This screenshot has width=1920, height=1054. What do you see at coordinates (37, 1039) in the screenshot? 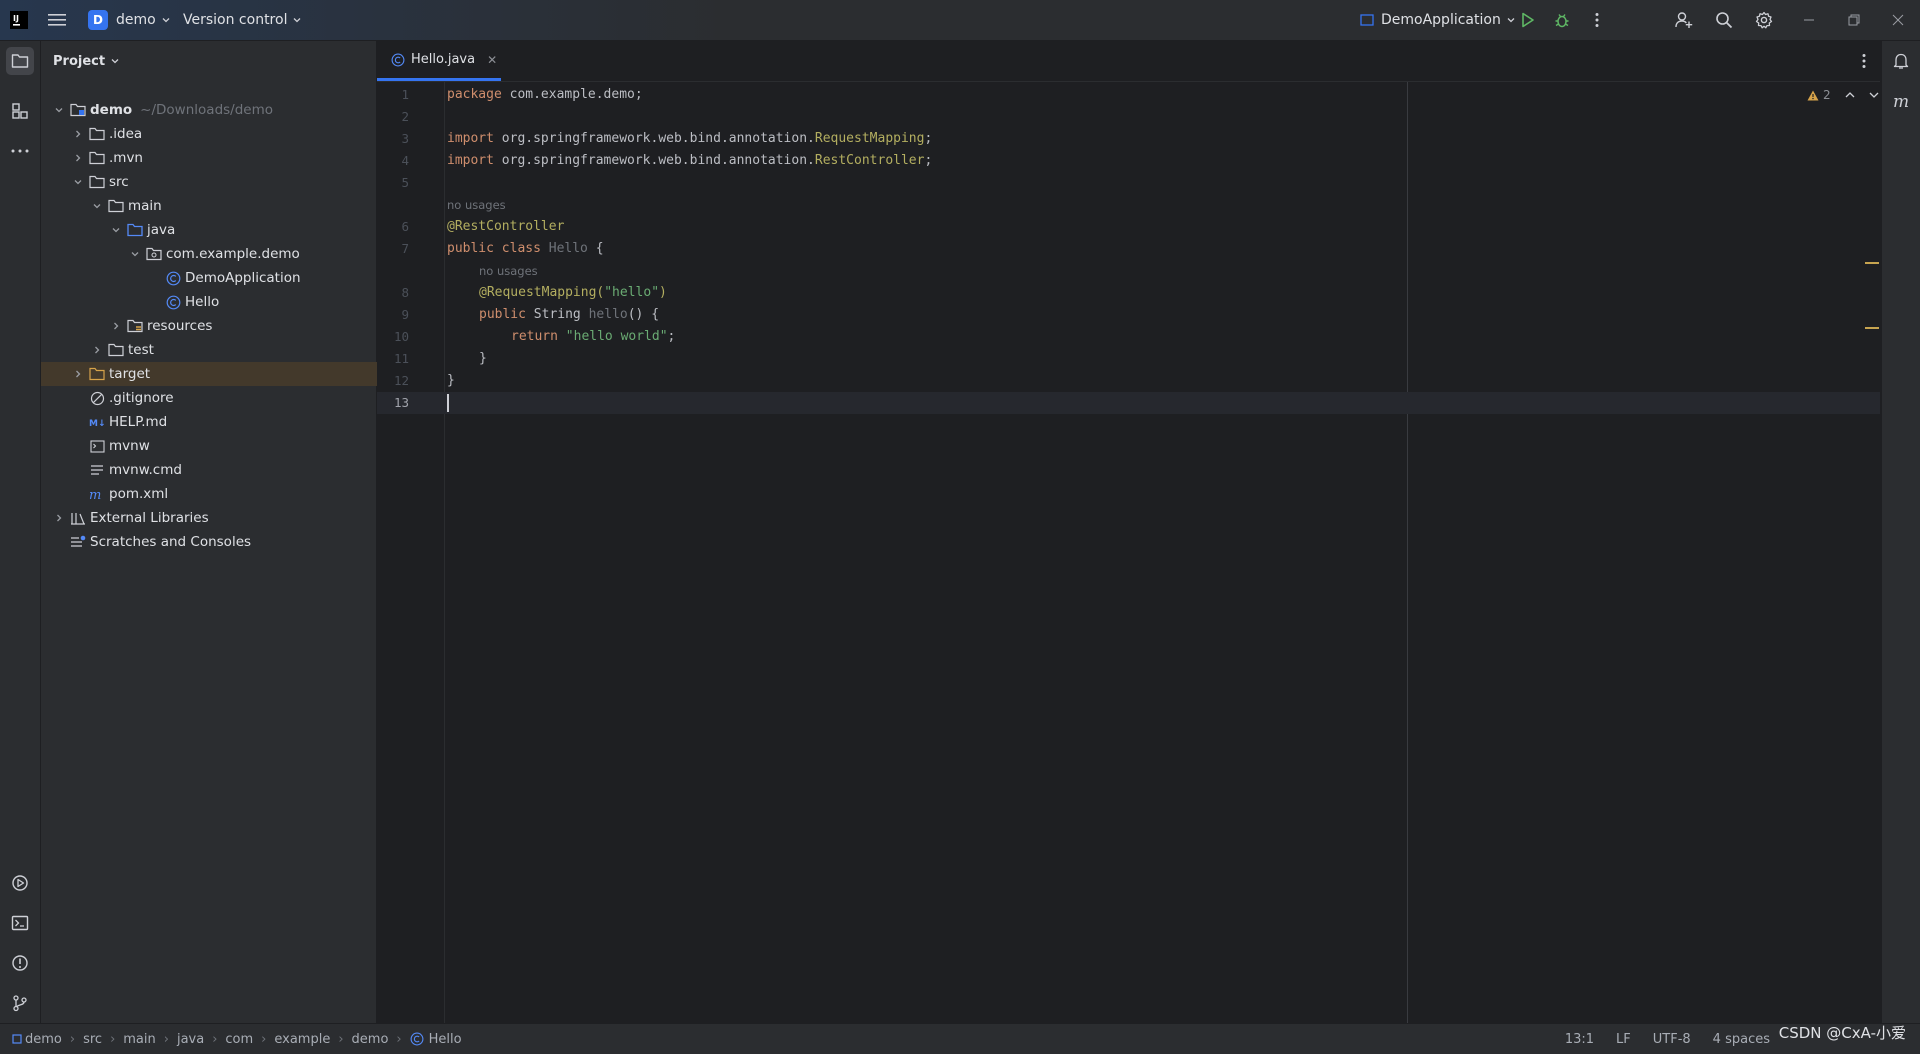
I see `breadcrumb-demo: demo` at bounding box center [37, 1039].